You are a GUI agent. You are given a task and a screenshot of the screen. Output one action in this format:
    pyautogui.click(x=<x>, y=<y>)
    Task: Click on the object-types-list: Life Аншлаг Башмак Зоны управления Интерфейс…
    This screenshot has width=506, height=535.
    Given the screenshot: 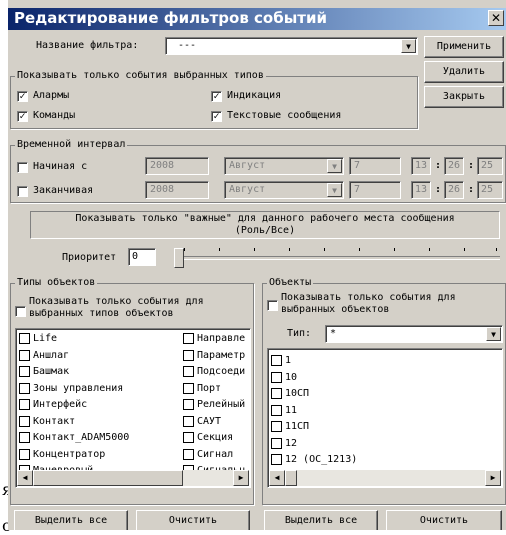 What is the action you would take?
    pyautogui.click(x=133, y=408)
    